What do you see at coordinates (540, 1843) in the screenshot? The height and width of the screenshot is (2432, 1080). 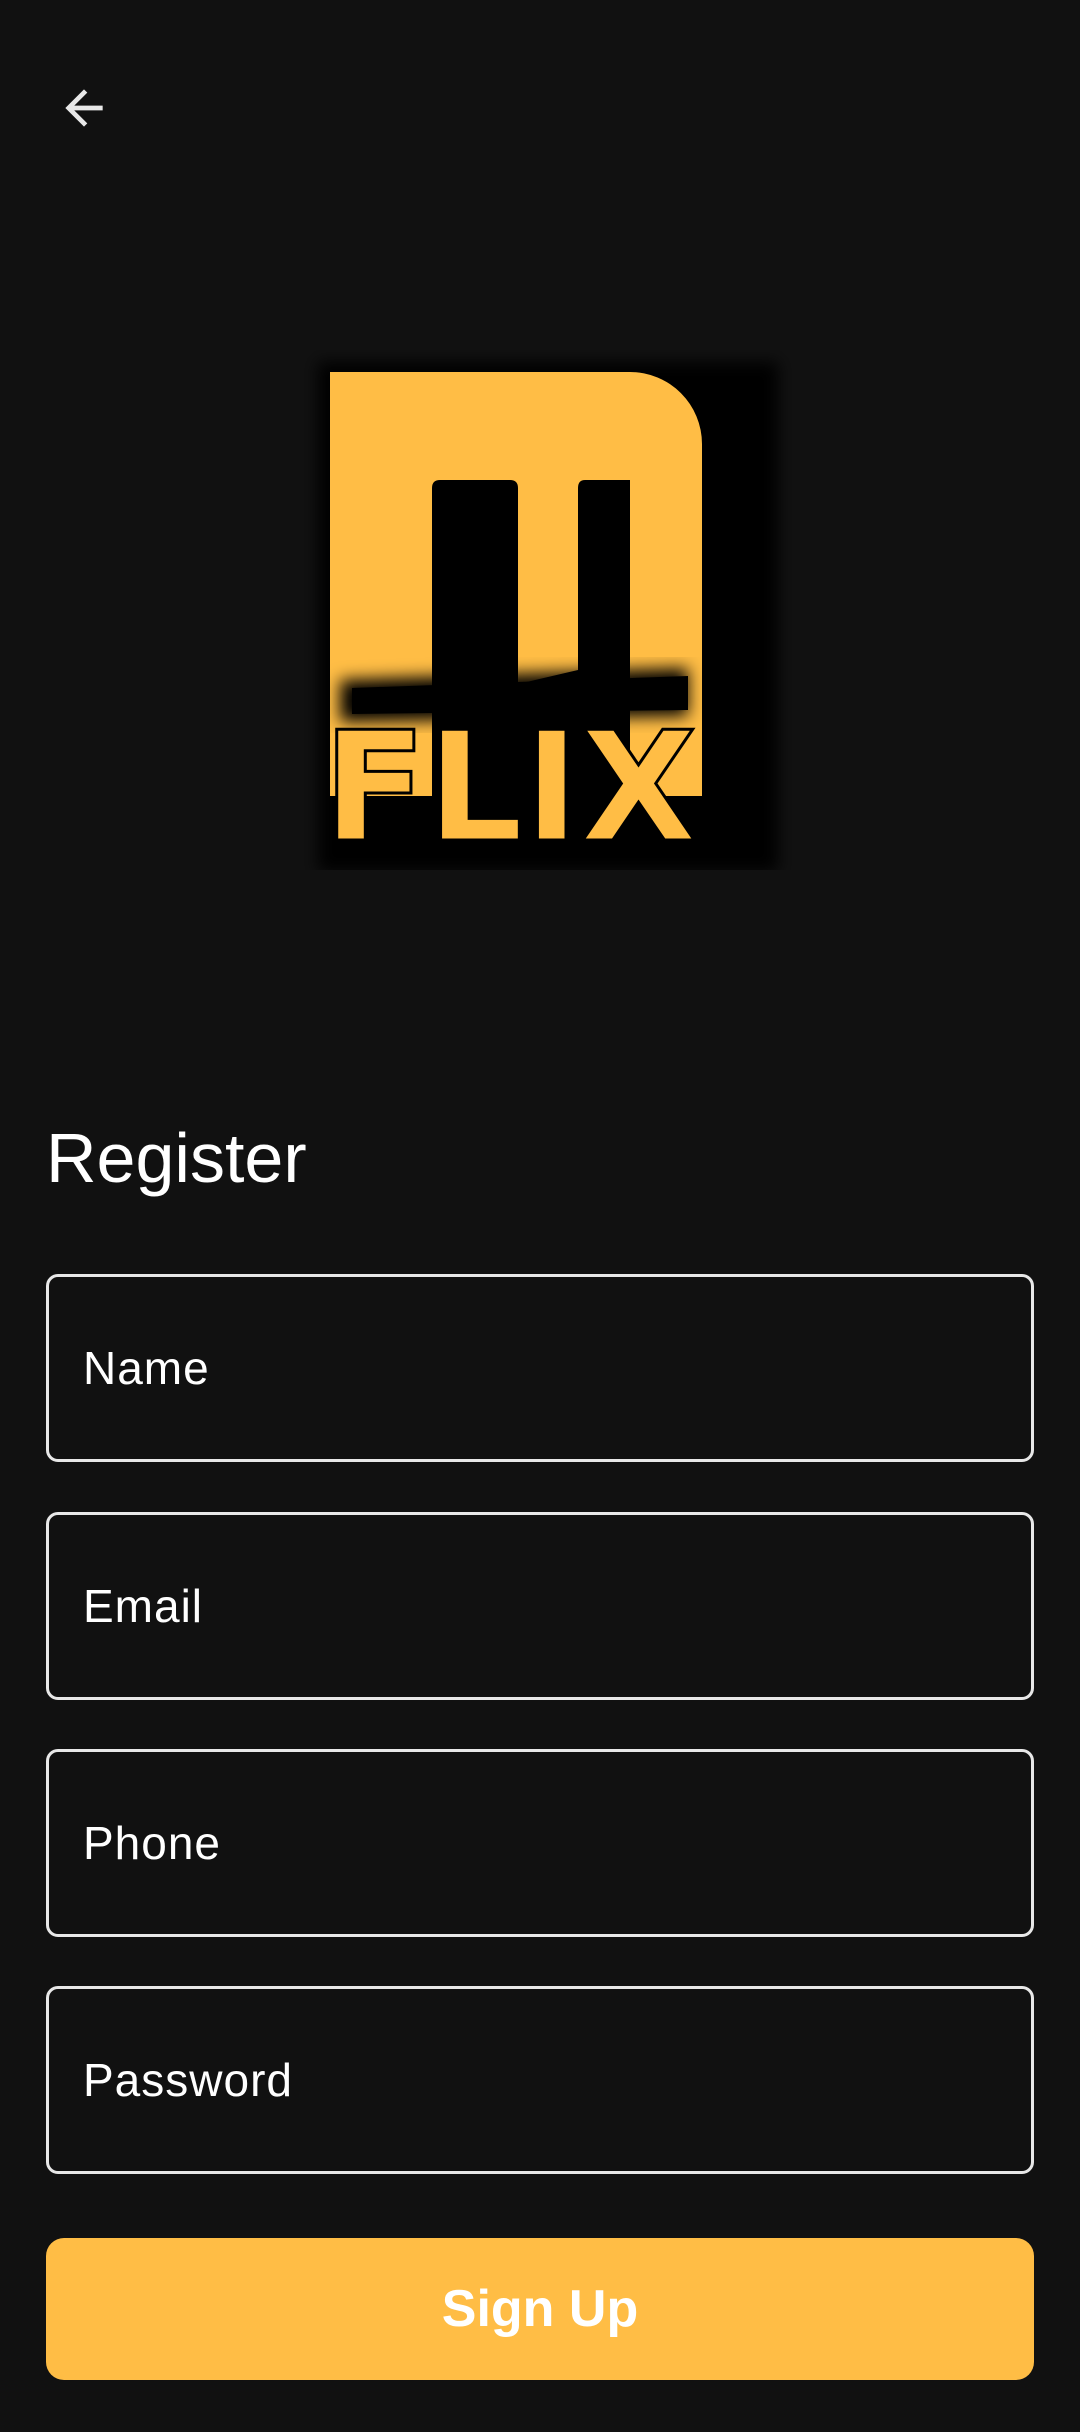 I see `phone-field` at bounding box center [540, 1843].